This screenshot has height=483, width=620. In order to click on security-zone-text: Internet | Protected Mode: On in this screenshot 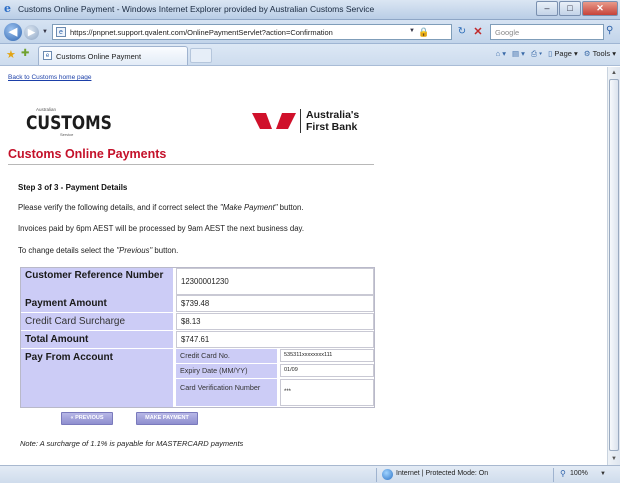, I will do `click(442, 473)`.